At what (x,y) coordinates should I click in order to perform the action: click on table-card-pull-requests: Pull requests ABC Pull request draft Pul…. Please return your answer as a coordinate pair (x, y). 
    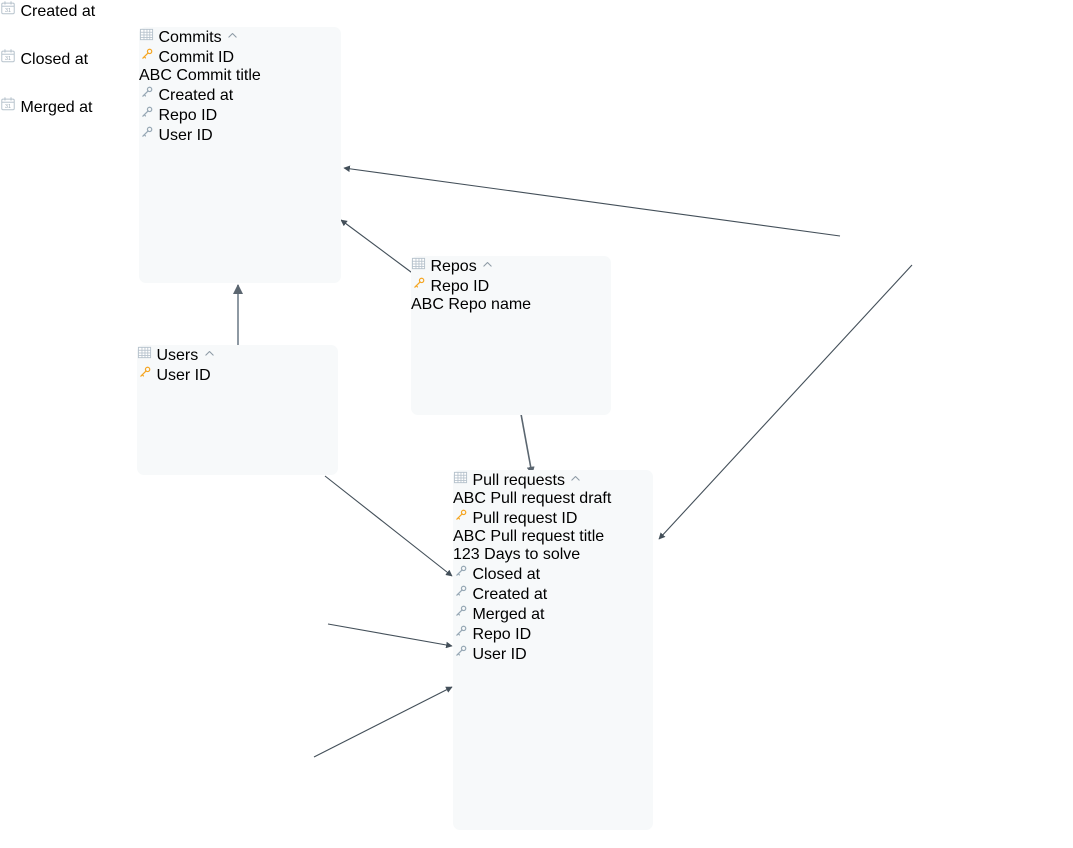
    Looking at the image, I should click on (553, 650).